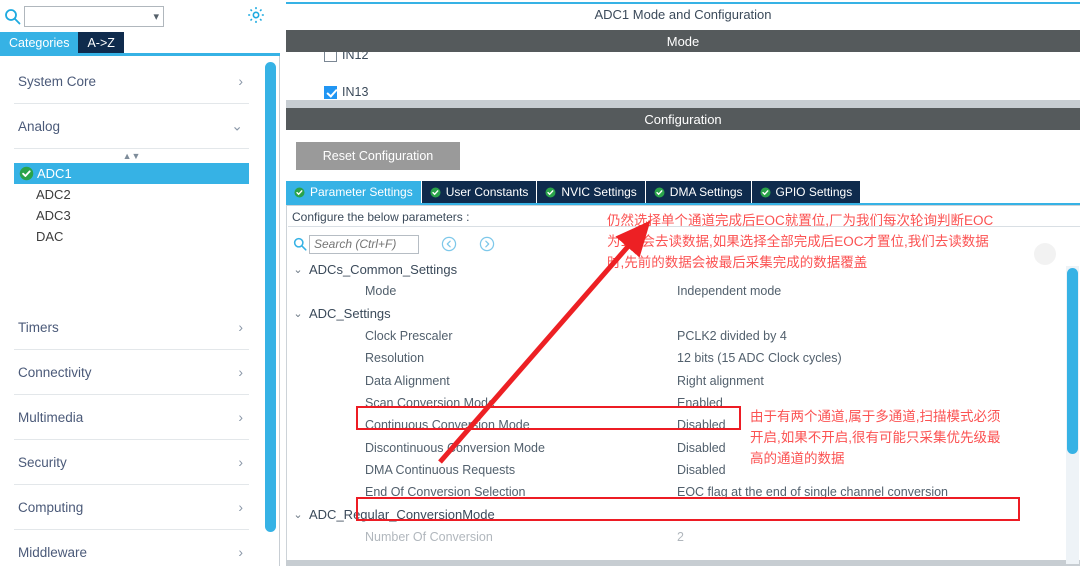 The height and width of the screenshot is (566, 1080). I want to click on tab-dma-settings: DMA Settings, so click(698, 192).